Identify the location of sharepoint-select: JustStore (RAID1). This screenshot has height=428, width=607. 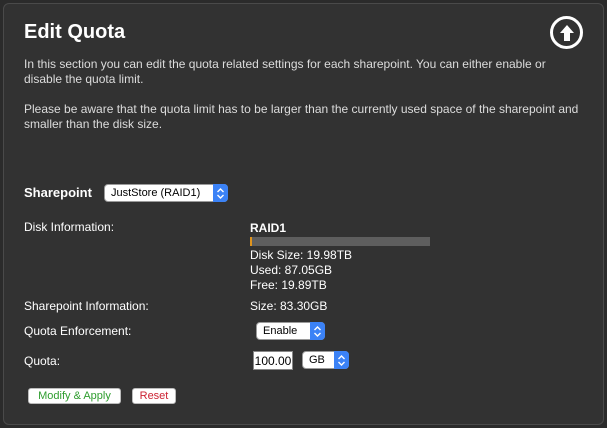
(166, 193).